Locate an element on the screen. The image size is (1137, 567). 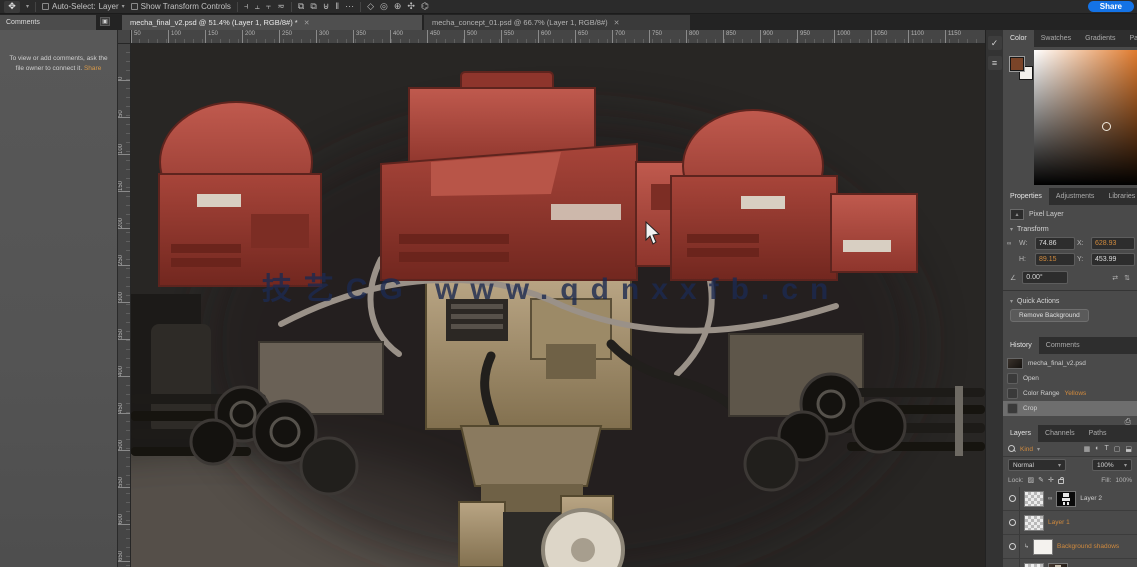
layer-row: ∞ Layer 2 is located at coordinates (1070, 499).